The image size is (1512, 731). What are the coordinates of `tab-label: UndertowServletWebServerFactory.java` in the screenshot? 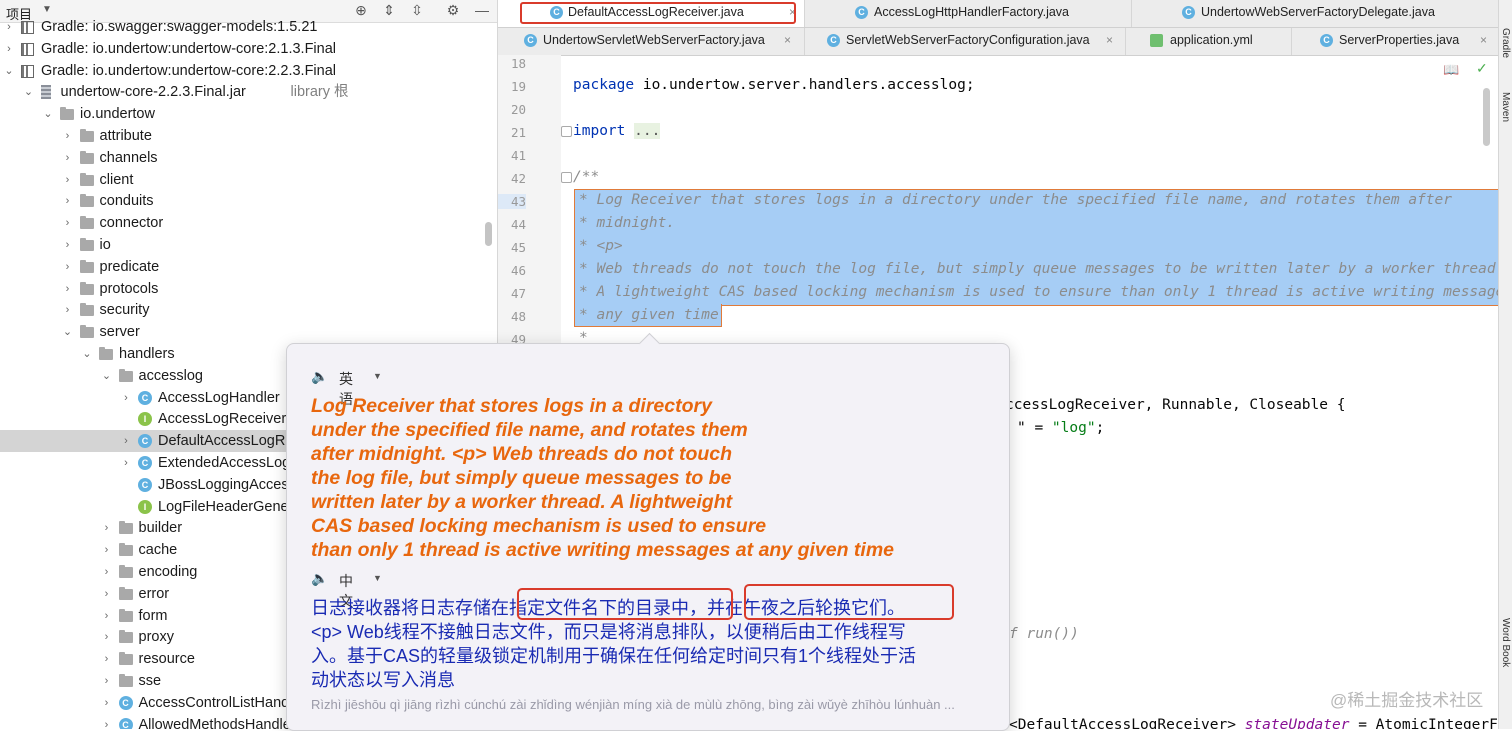 It's located at (654, 40).